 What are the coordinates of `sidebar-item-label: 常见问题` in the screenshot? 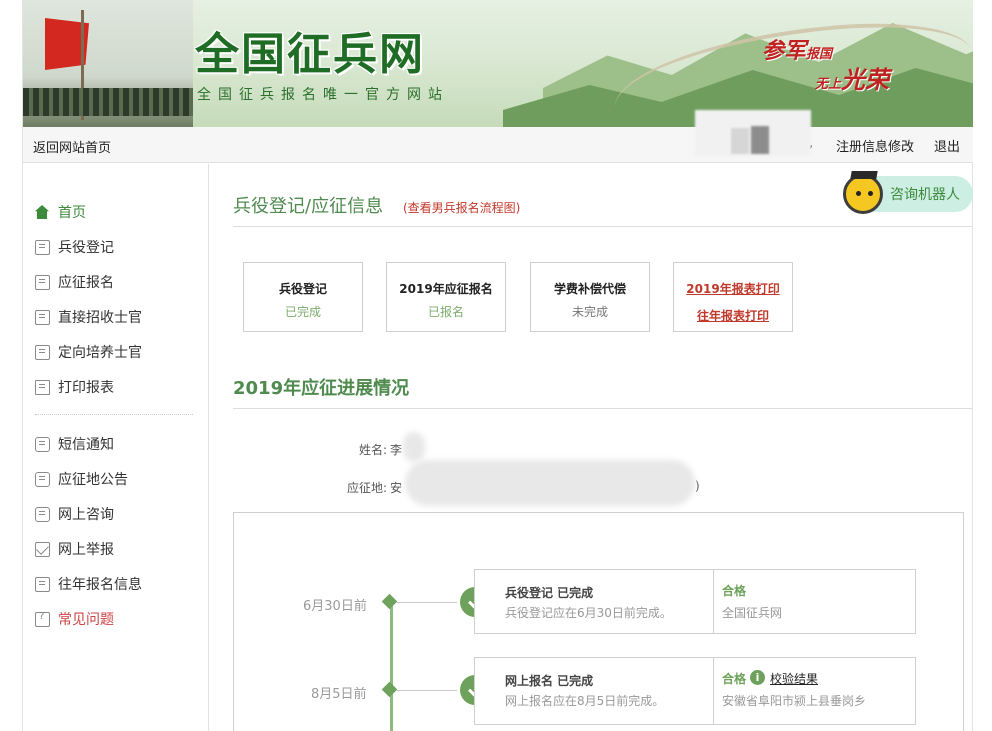 It's located at (86, 620).